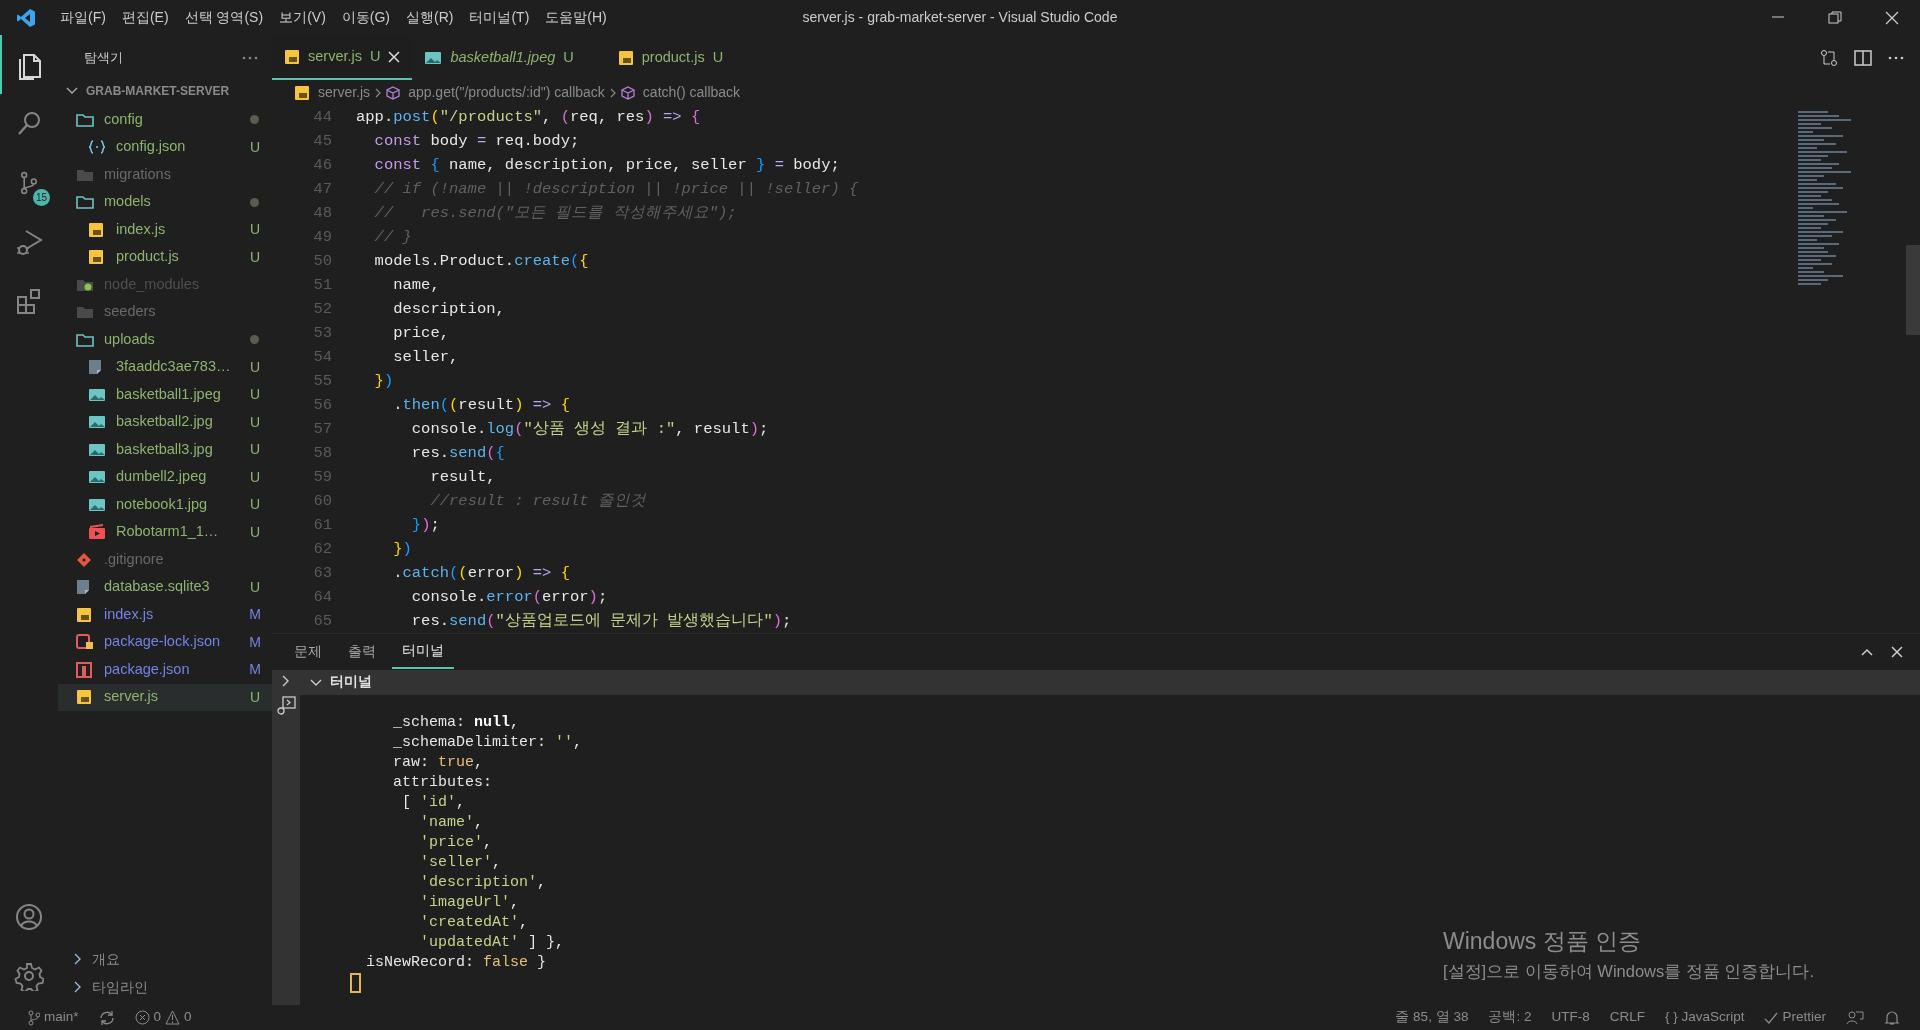  I want to click on status-item: UTF-8, so click(1570, 1017).